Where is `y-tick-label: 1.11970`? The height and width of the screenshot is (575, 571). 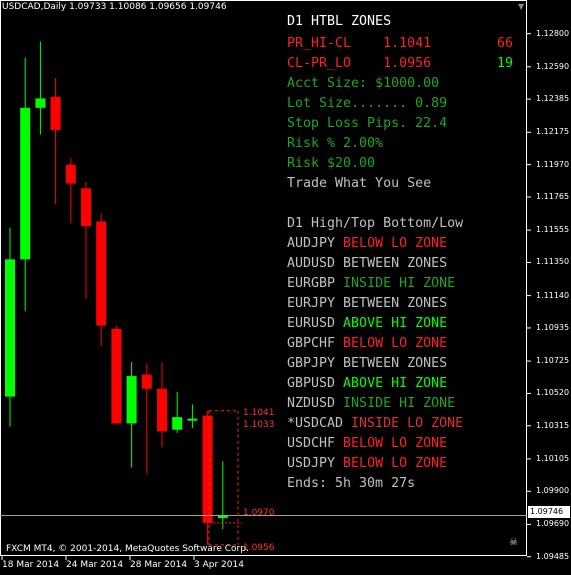
y-tick-label: 1.11970 is located at coordinates (553, 164).